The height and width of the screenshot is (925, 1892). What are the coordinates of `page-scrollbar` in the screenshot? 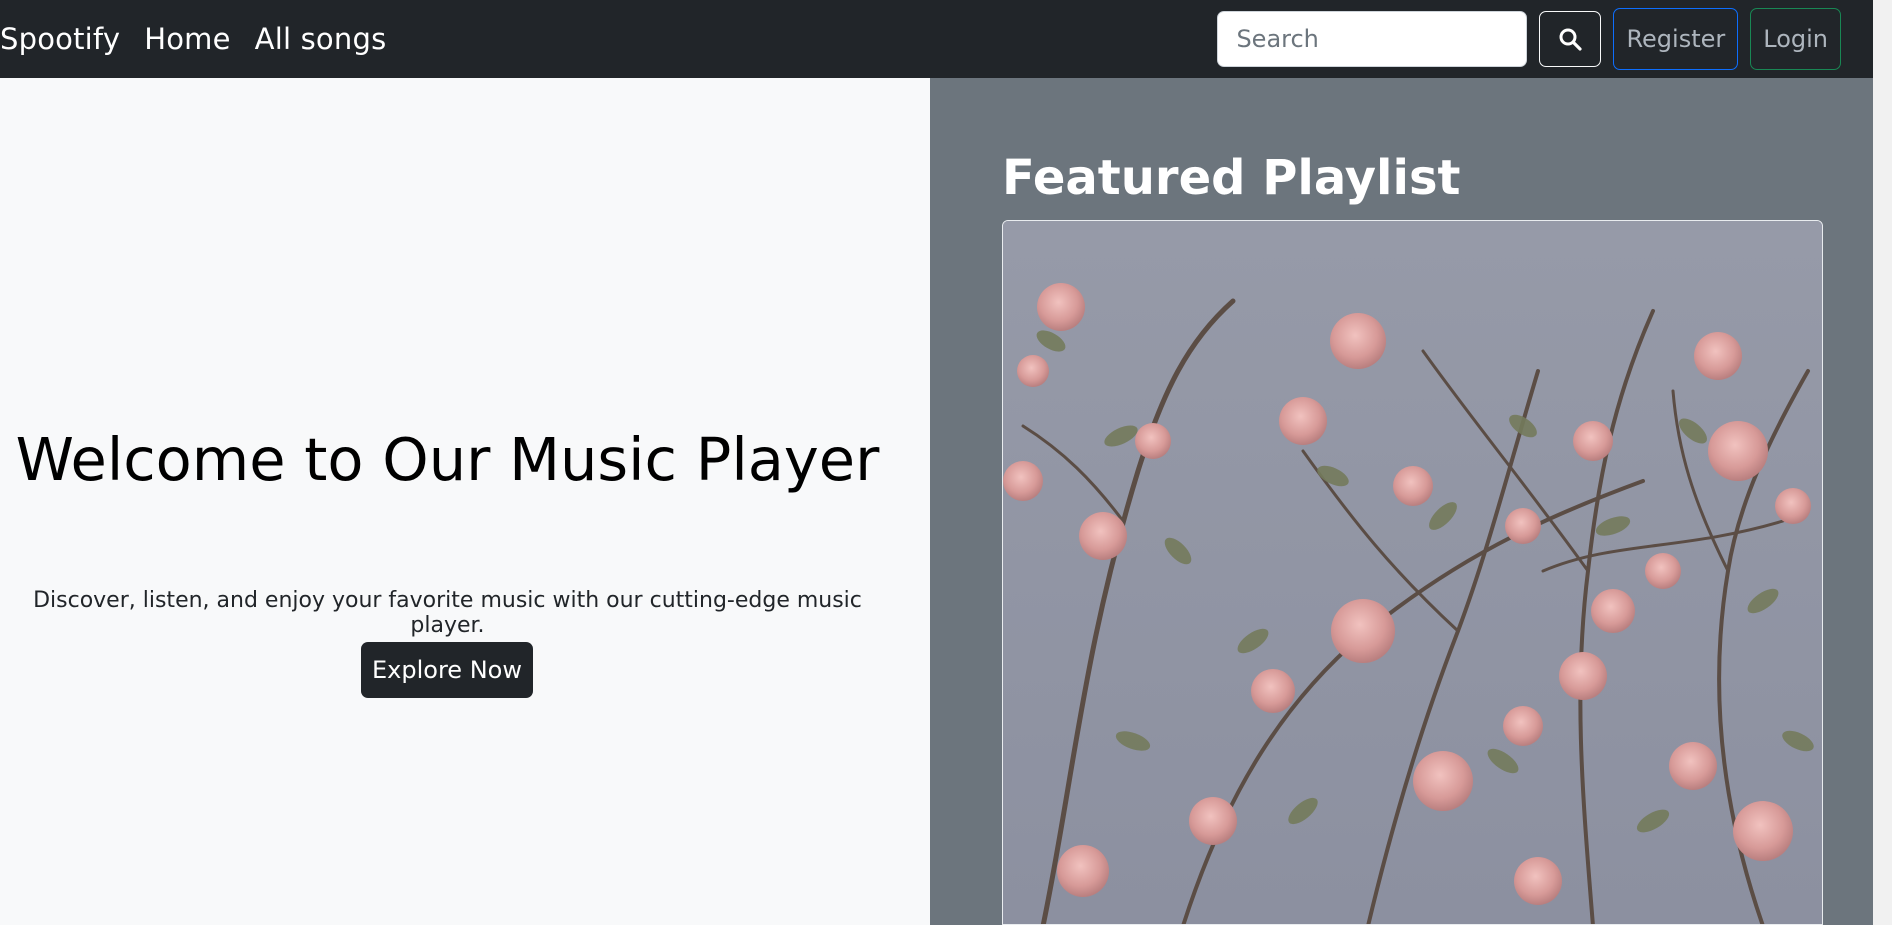 It's located at (1882, 462).